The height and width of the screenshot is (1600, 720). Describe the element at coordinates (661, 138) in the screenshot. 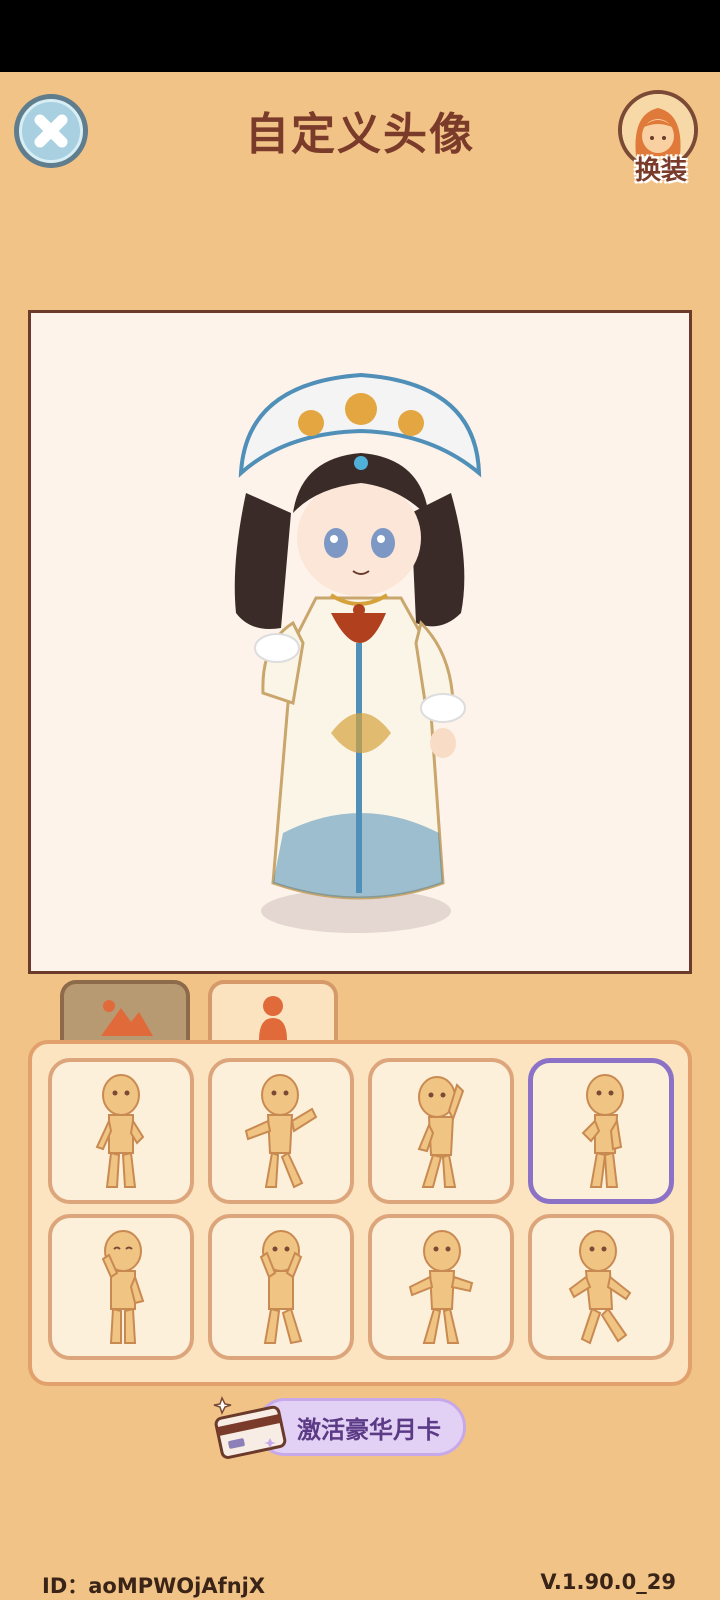

I see `dressup-button: 换装` at that location.